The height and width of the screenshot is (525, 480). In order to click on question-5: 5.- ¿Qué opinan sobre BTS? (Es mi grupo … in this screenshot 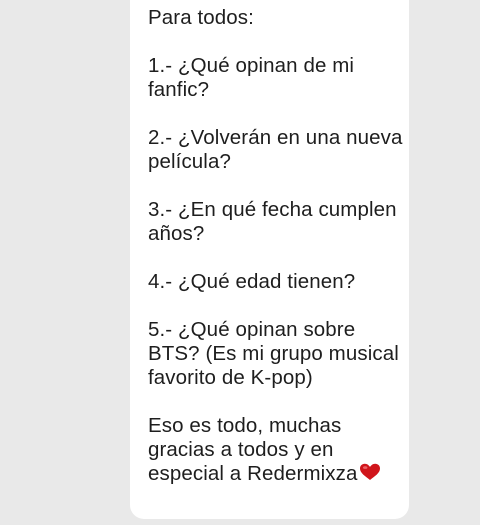, I will do `click(273, 353)`.